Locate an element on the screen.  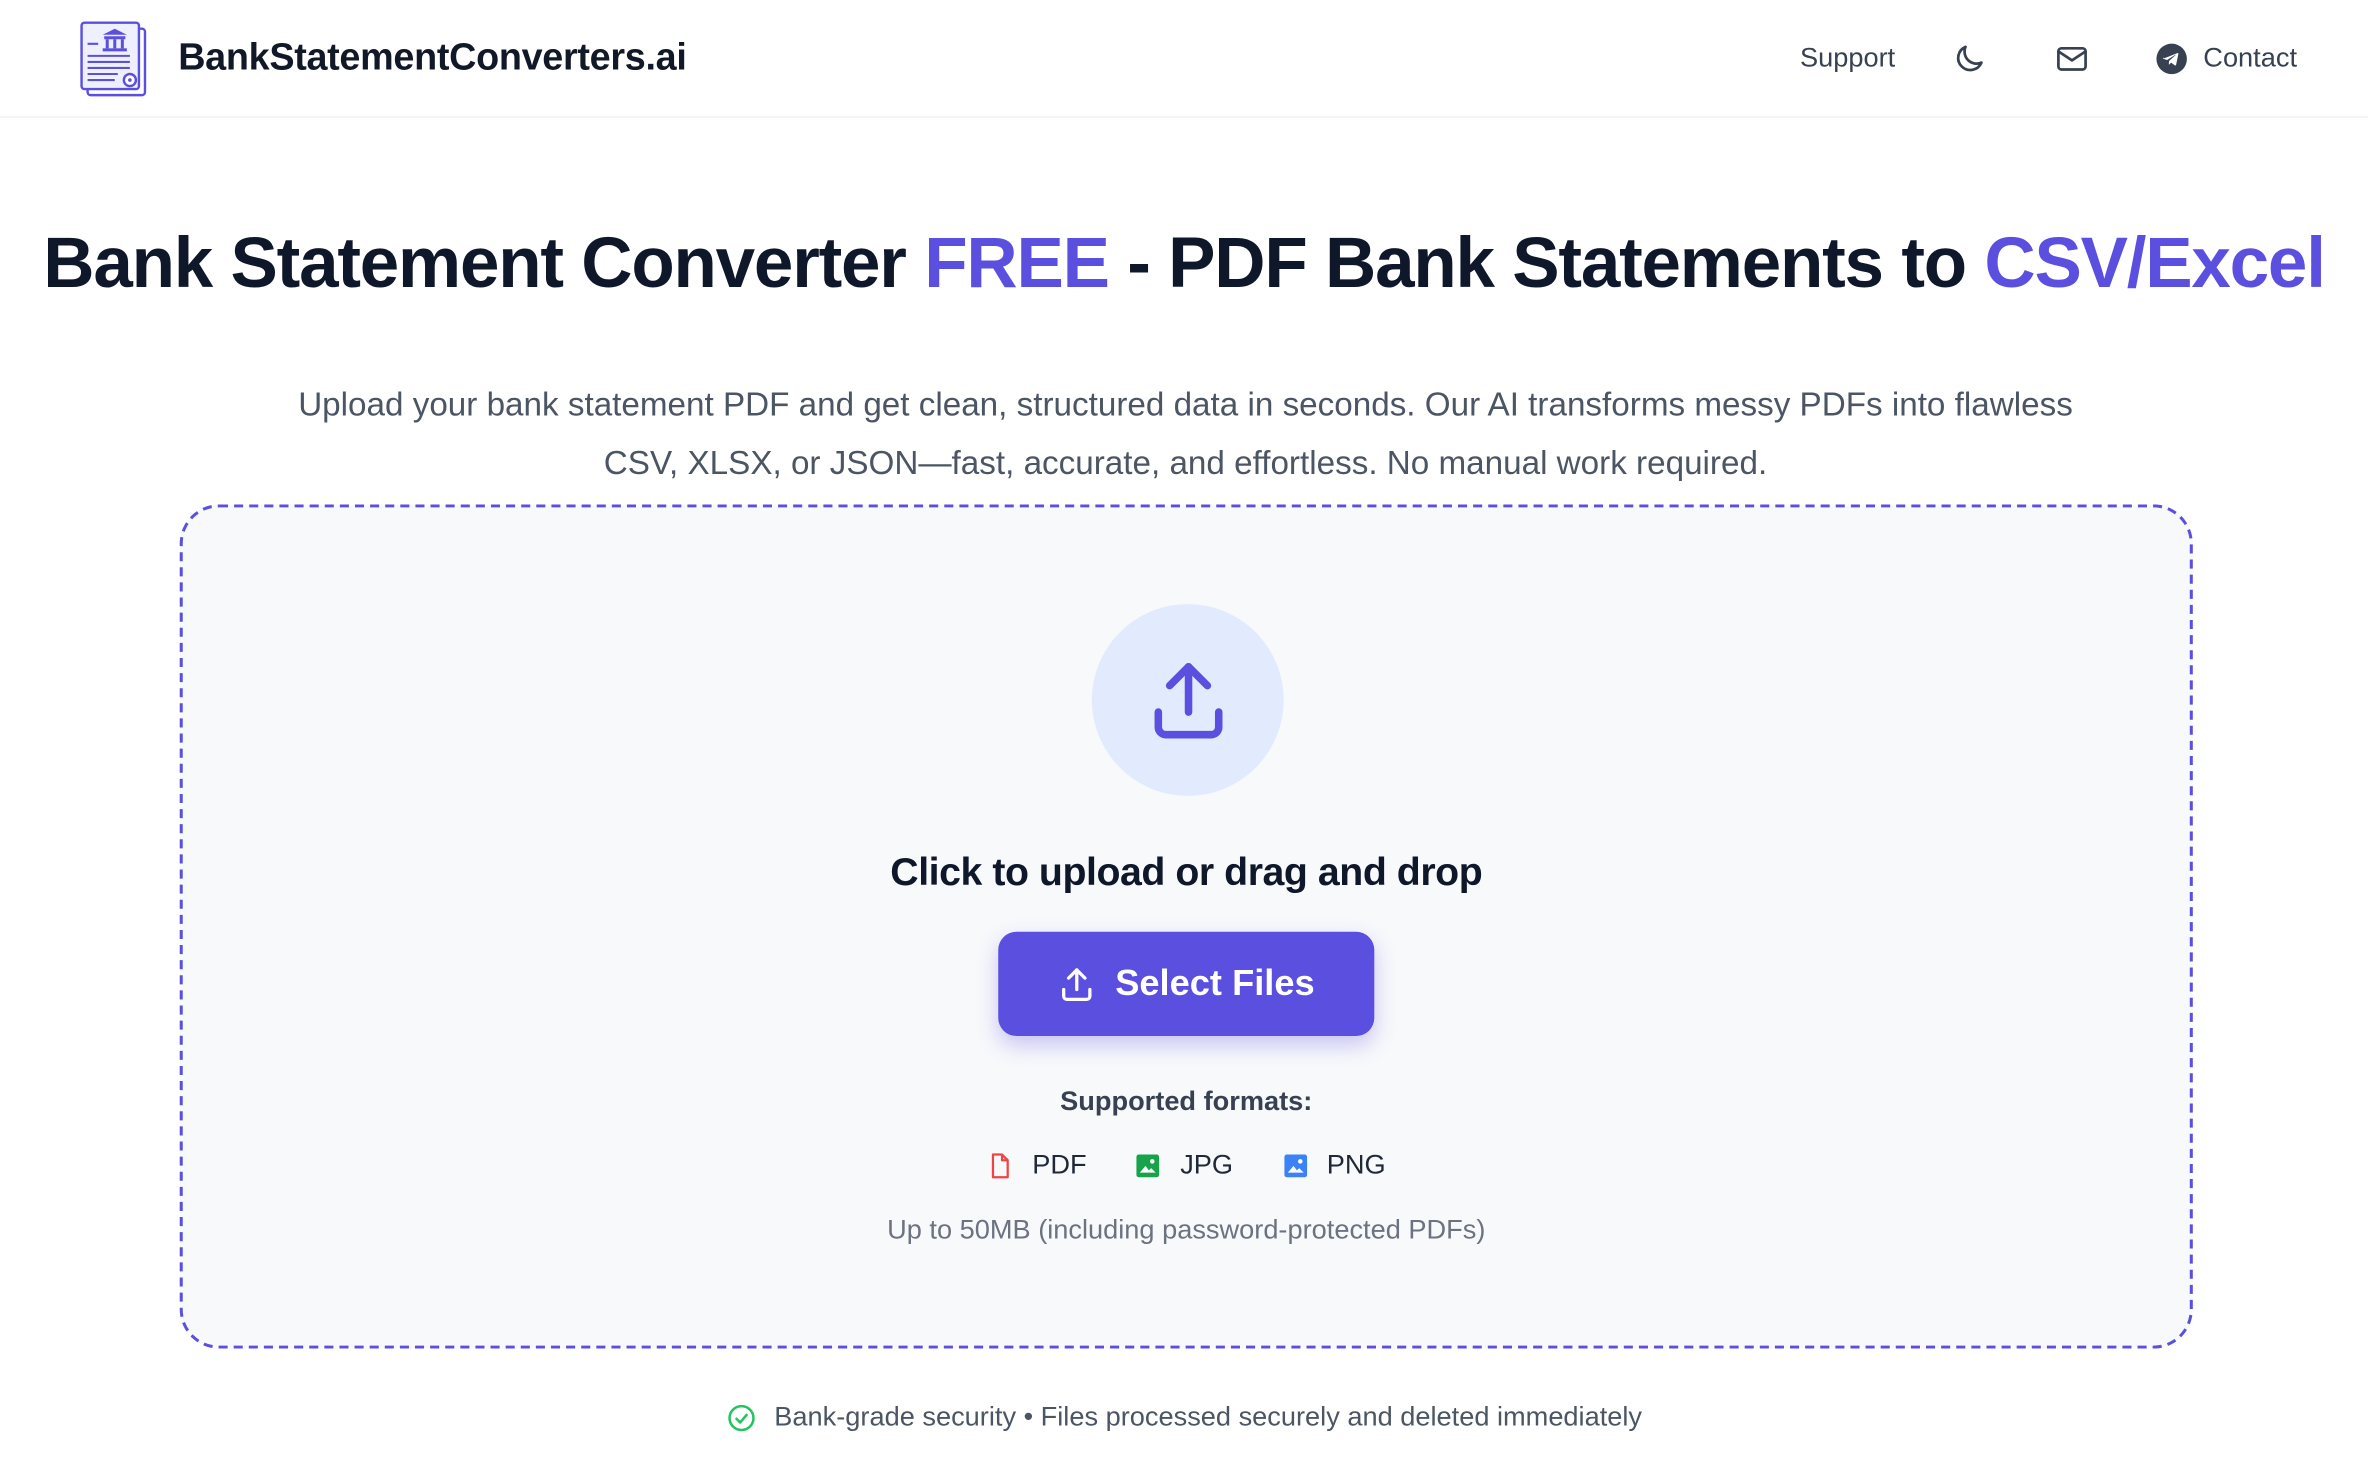
format-jpg: JPG is located at coordinates (1184, 1165).